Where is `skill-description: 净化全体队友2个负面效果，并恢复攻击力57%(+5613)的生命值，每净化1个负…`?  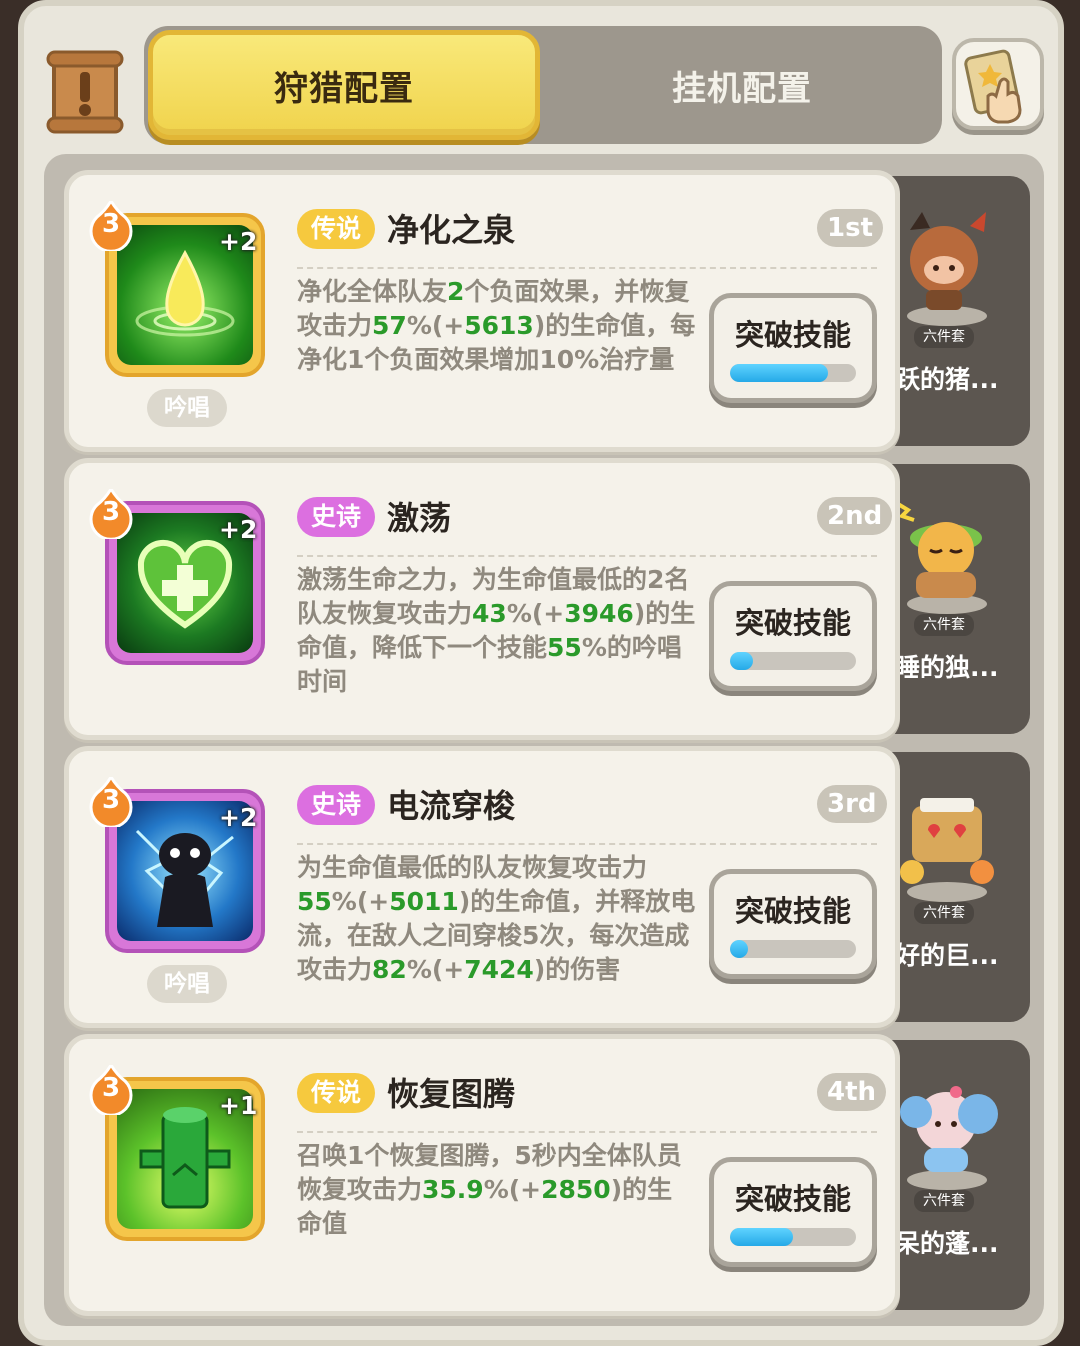
skill-description: 净化全体队友2个负面效果，并恢复攻击力57%(+5613)的生命值，每净化1个负… is located at coordinates (496, 325).